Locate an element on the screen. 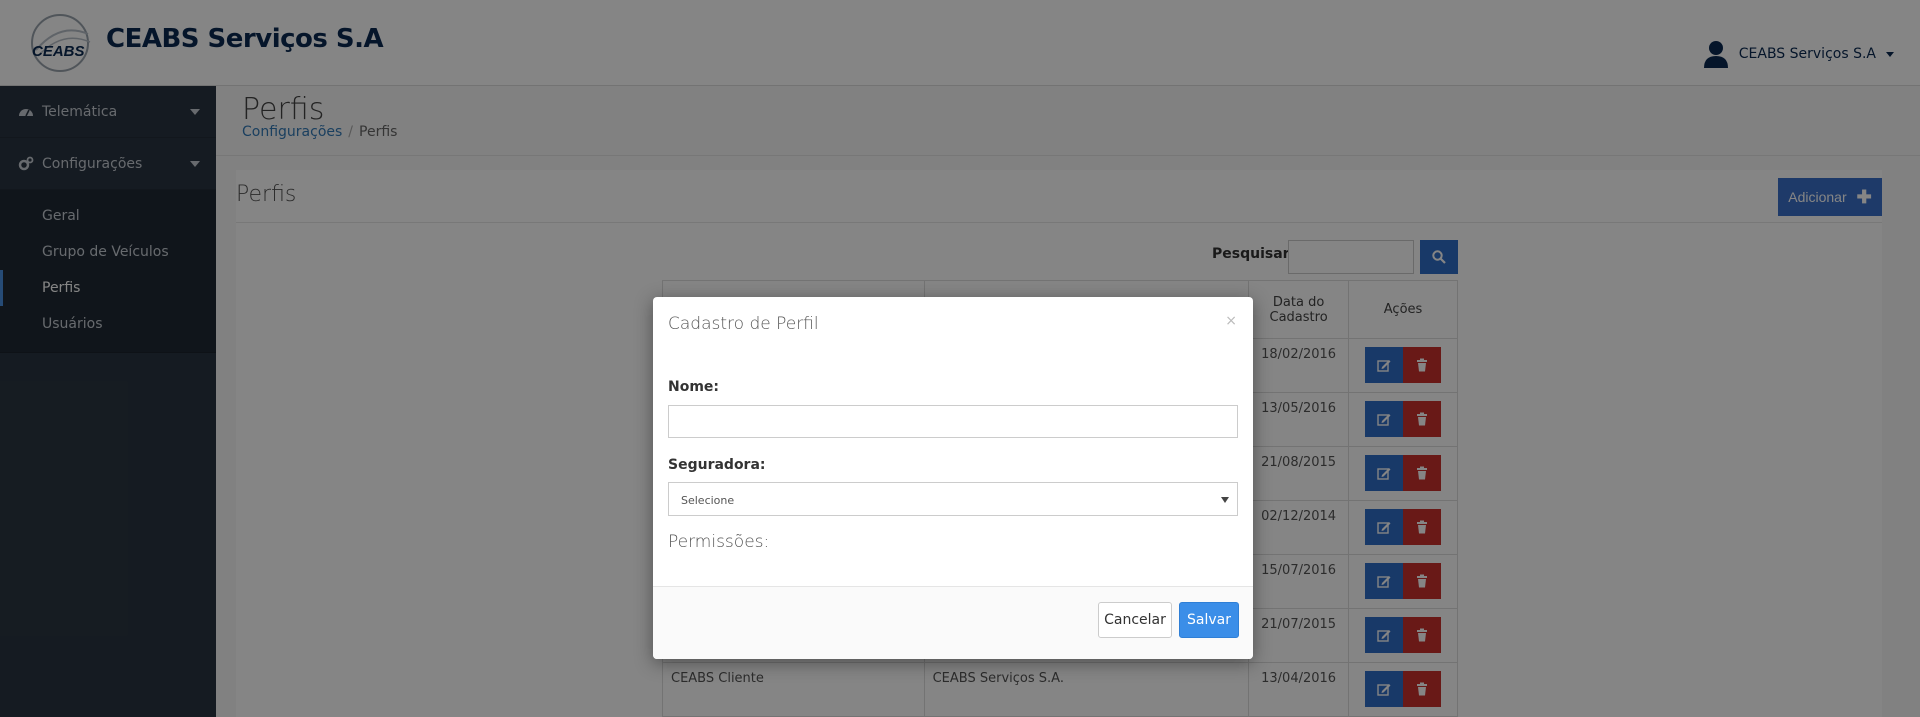  permissions-heading: Permissões: is located at coordinates (719, 542).